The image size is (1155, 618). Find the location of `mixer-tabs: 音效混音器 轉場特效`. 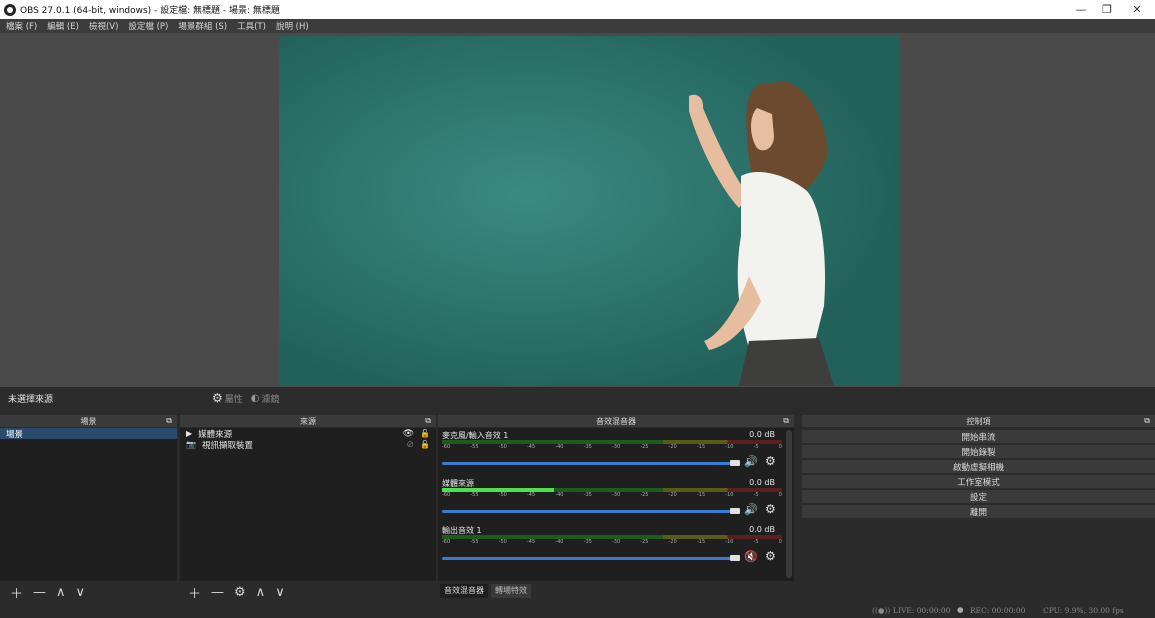

mixer-tabs: 音效混音器 轉場特效 is located at coordinates (485, 591).